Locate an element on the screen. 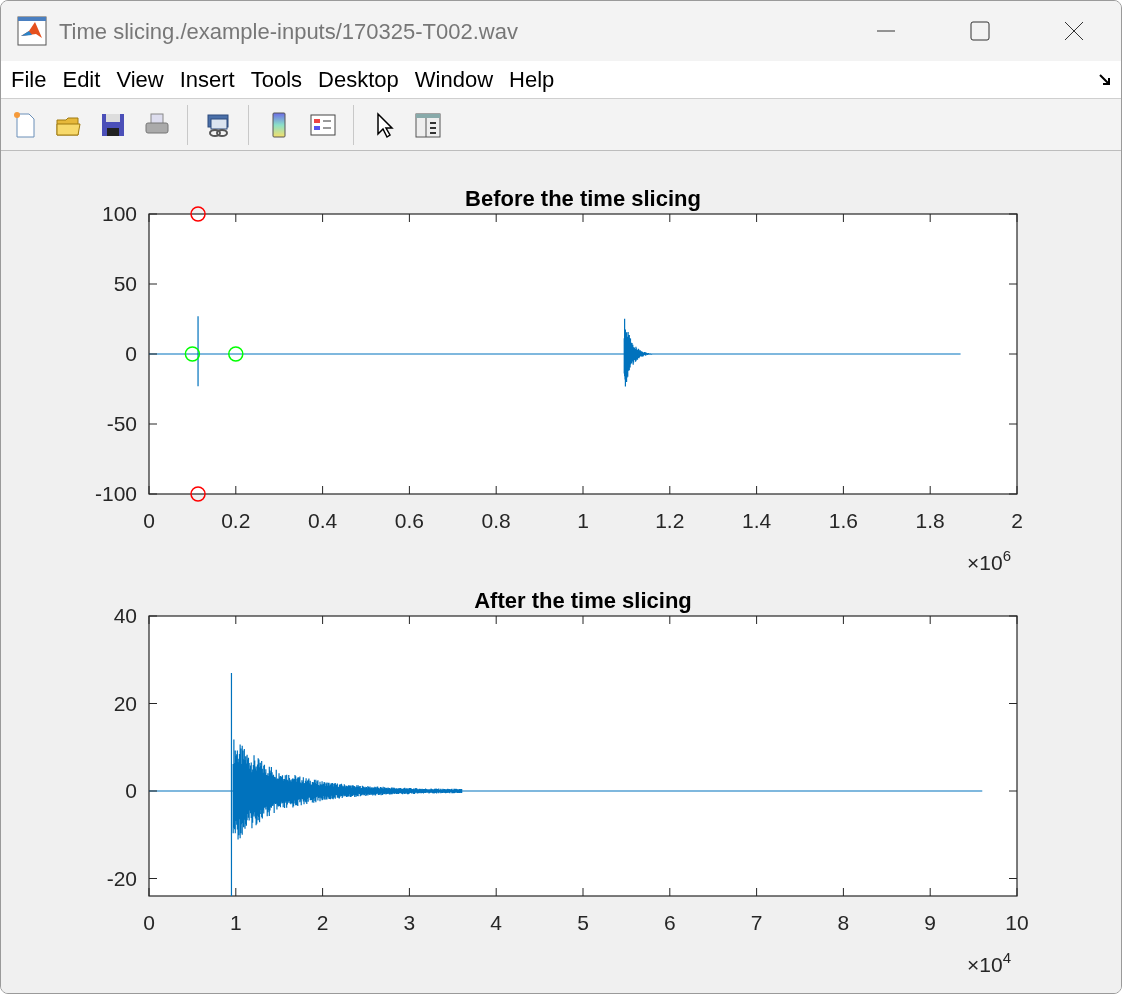 The image size is (1124, 996). maximize-icon is located at coordinates (980, 31).